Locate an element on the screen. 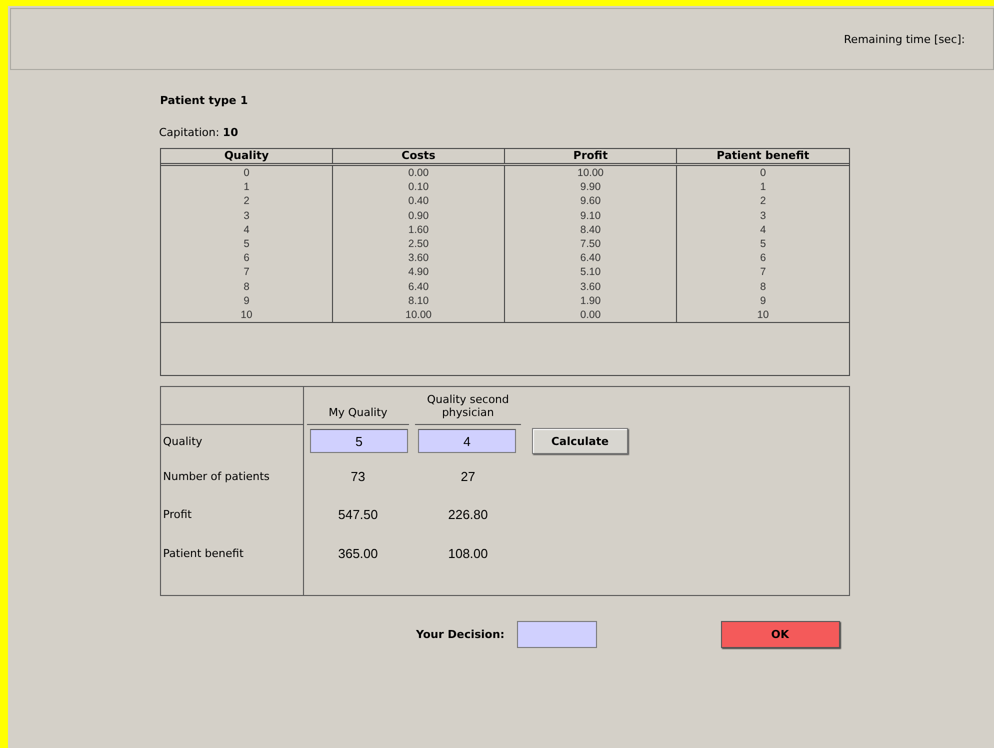 The image size is (994, 748). result-value: 365.00 is located at coordinates (358, 553).